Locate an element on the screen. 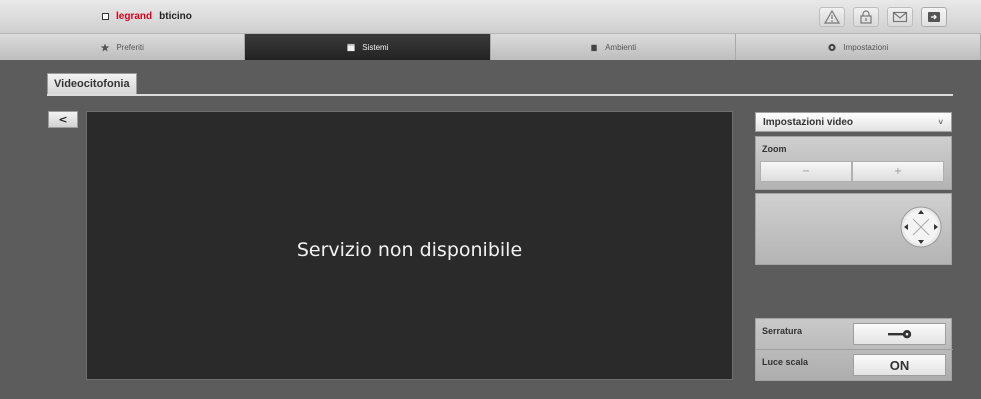 The width and height of the screenshot is (981, 399). tab-label: Preferiti is located at coordinates (130, 47).